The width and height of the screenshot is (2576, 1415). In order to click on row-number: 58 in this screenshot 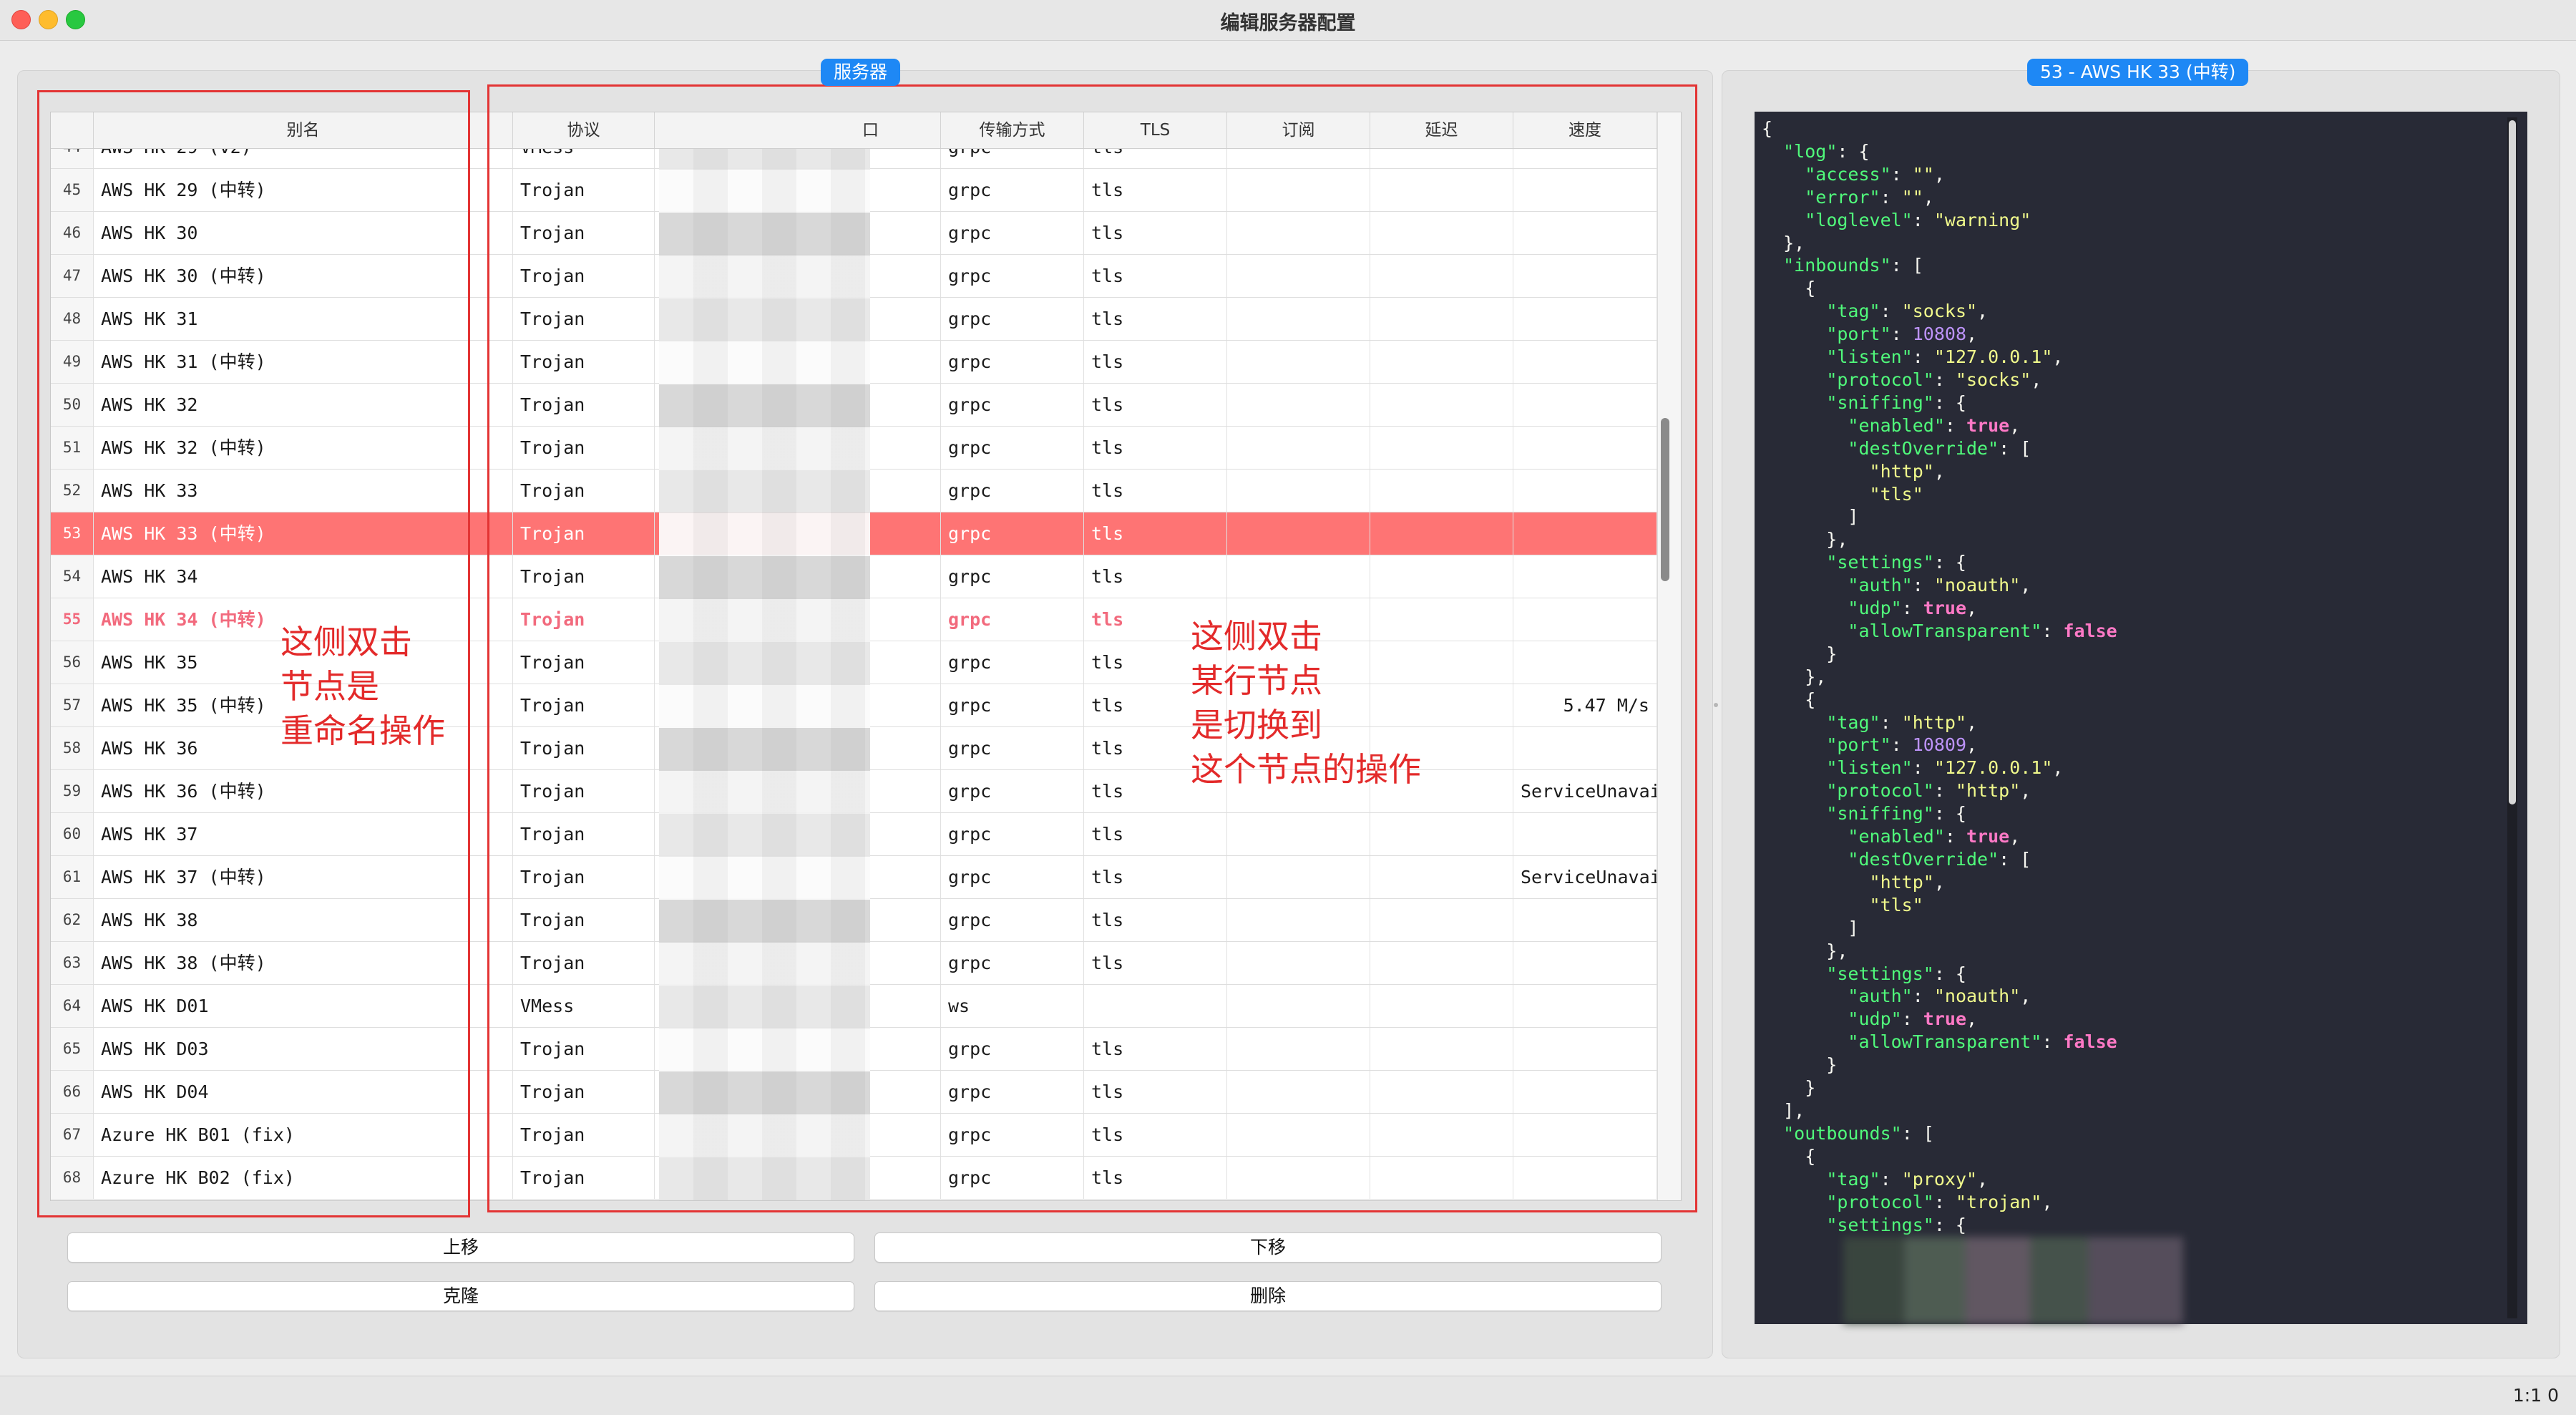, I will do `click(72, 748)`.